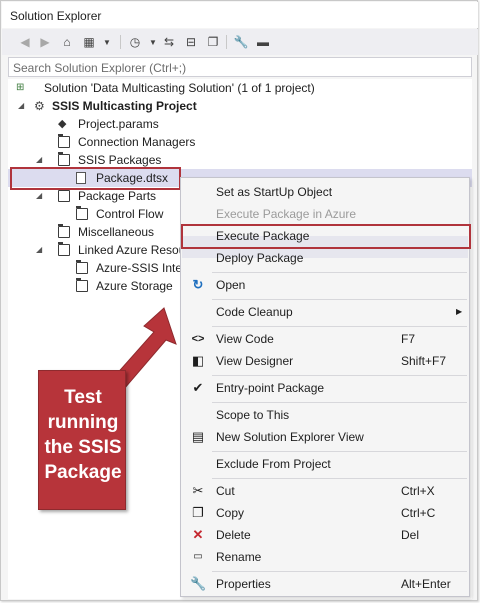 The width and height of the screenshot is (480, 603). What do you see at coordinates (325, 535) in the screenshot?
I see `menu-item-delete: ✕ Delete Del` at bounding box center [325, 535].